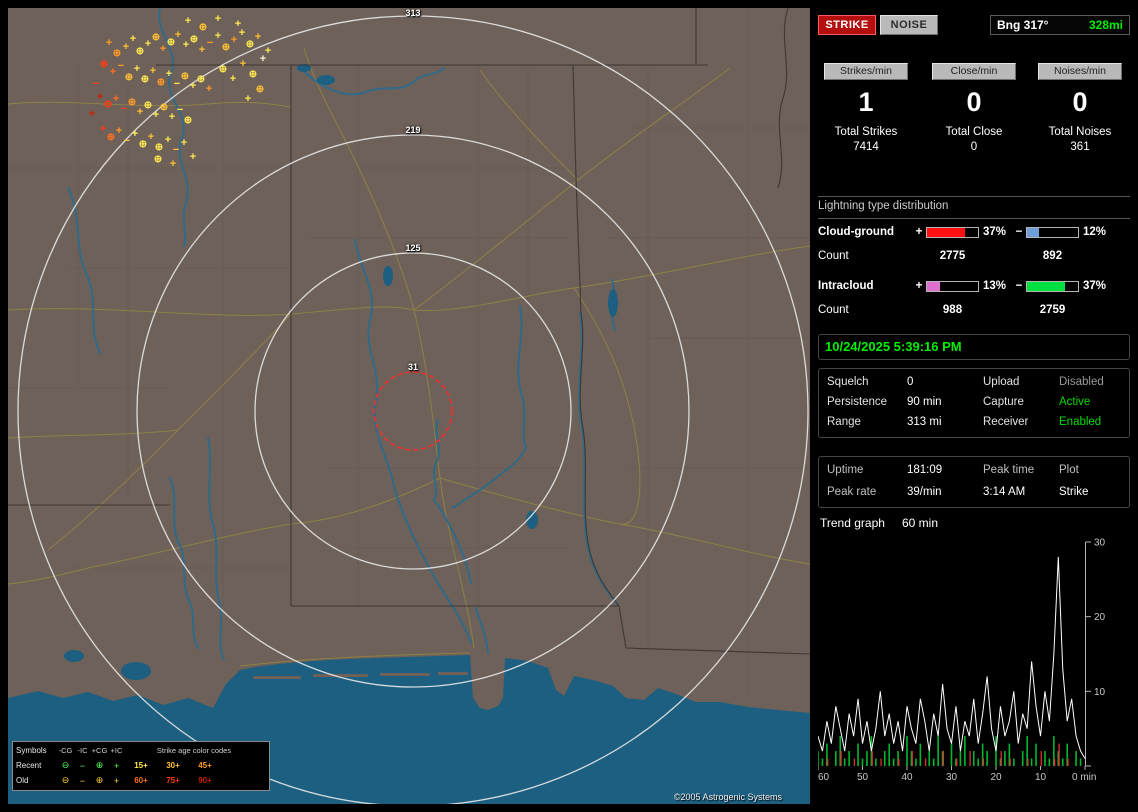 The image size is (1138, 812). What do you see at coordinates (29, 765) in the screenshot?
I see `legend-row-label: Recent` at bounding box center [29, 765].